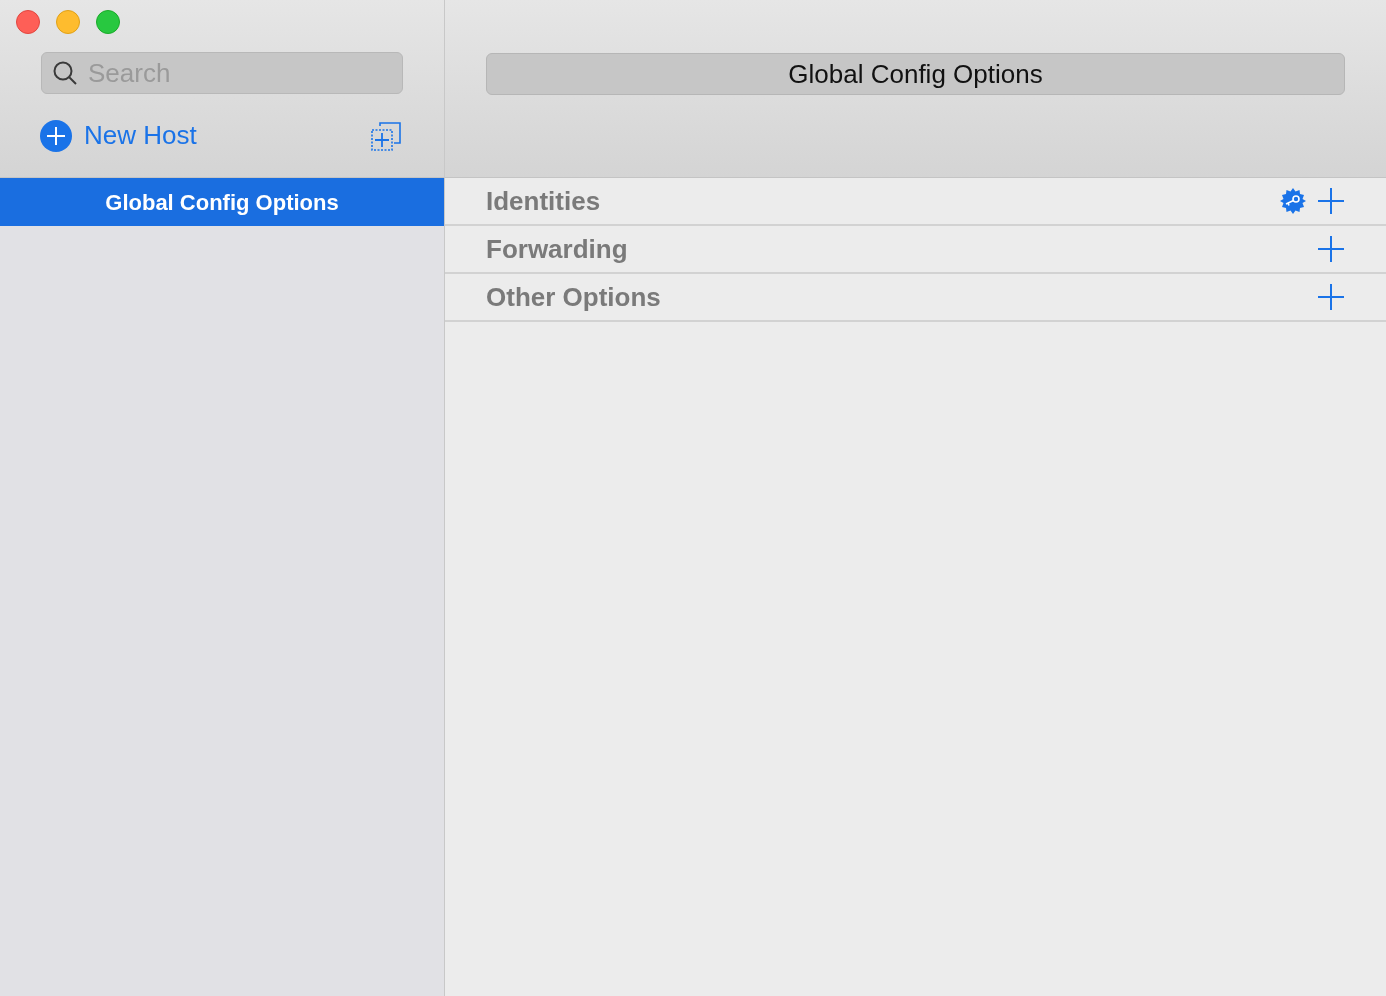  Describe the element at coordinates (1293, 201) in the screenshot. I see `key-badge-icon` at that location.